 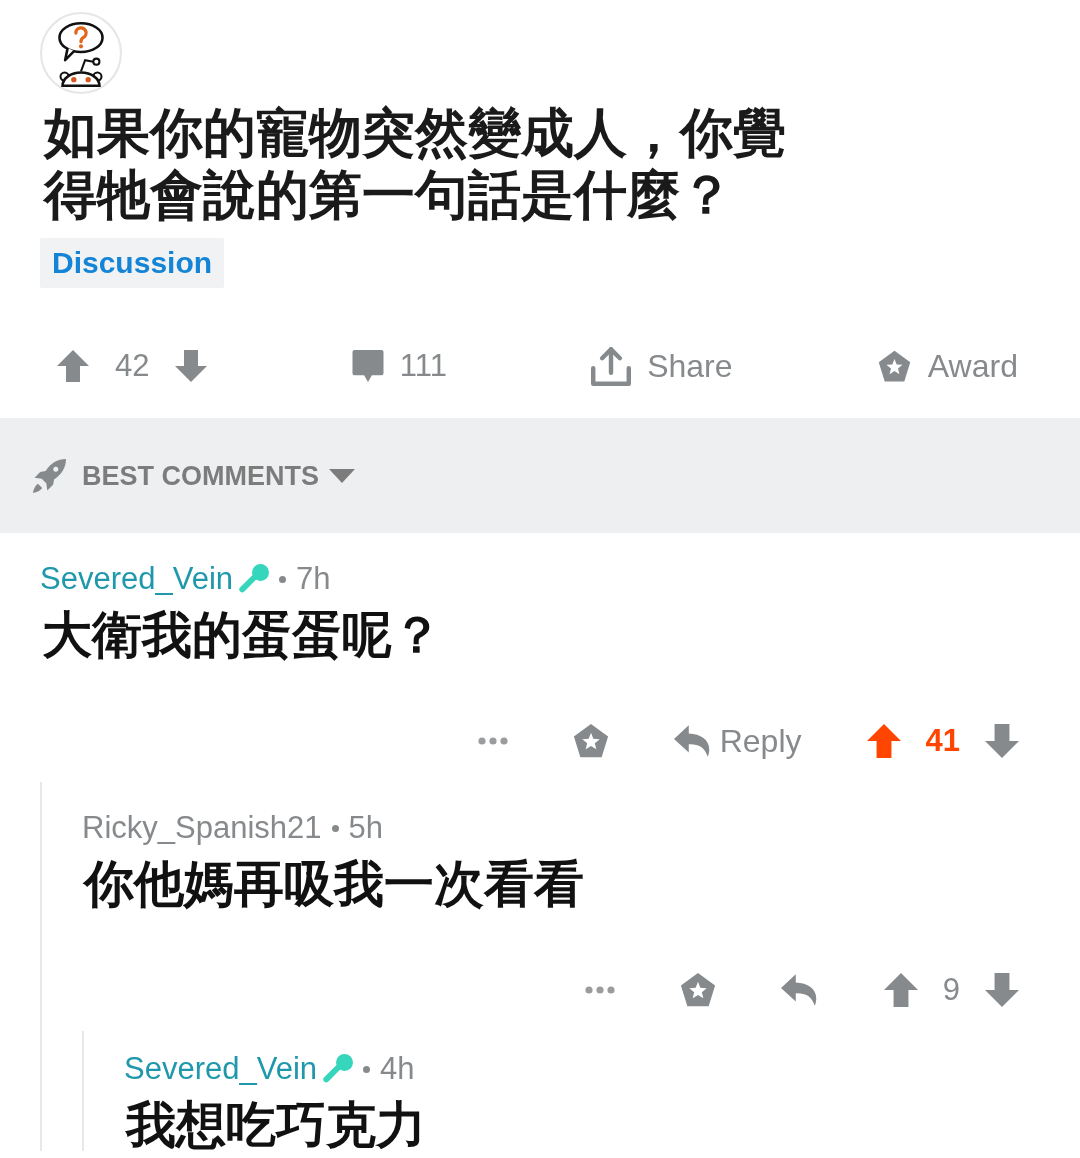 I want to click on comments-button: 111, so click(x=399, y=366).